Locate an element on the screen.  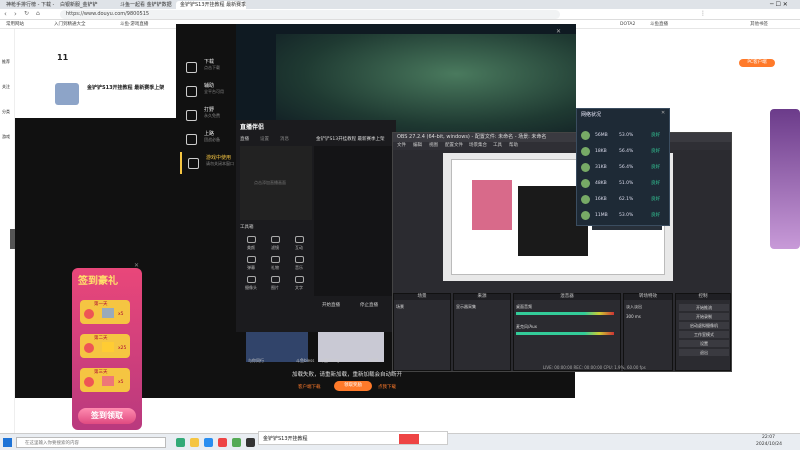
nav-back-icon: ‹ is located at coordinates (5, 14).